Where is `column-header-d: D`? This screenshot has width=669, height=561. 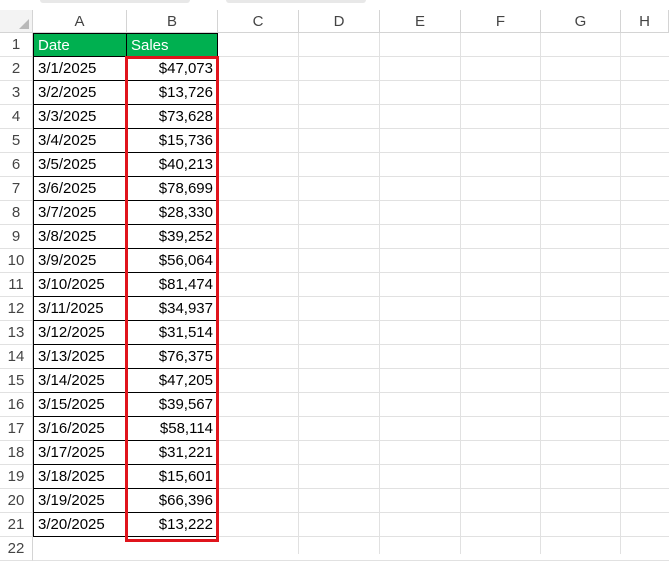
column-header-d: D is located at coordinates (339, 21).